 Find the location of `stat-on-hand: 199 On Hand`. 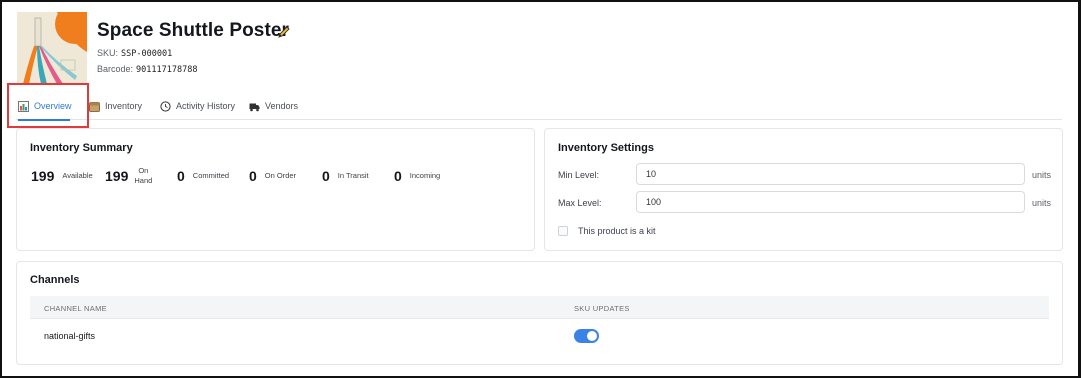

stat-on-hand: 199 On Hand is located at coordinates (128, 176).